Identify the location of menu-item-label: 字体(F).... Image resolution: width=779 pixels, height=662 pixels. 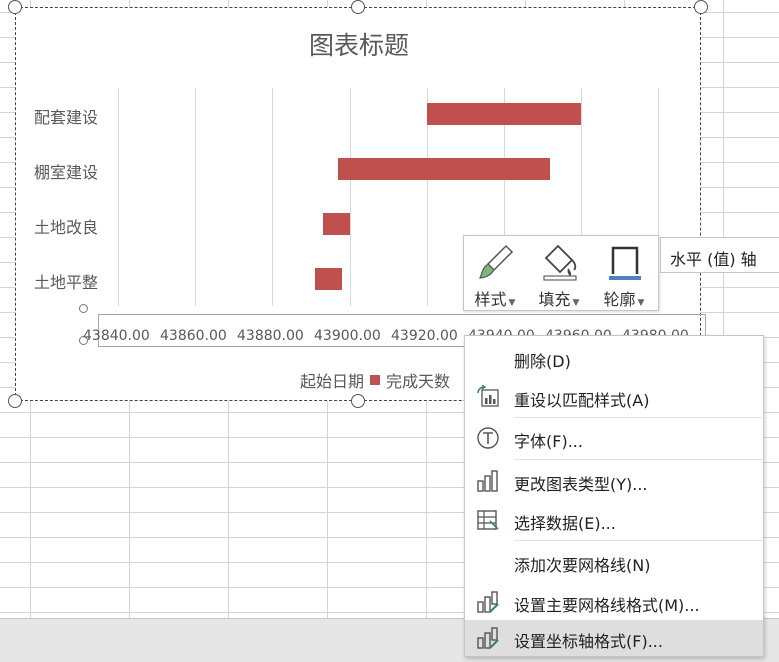
(548, 441).